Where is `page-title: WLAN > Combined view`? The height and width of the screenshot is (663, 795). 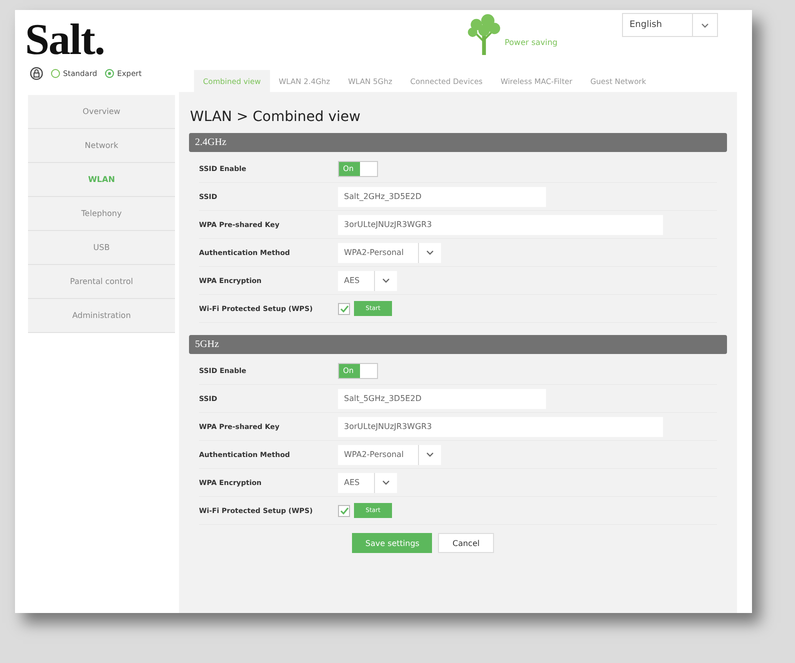
page-title: WLAN > Combined view is located at coordinates (276, 117).